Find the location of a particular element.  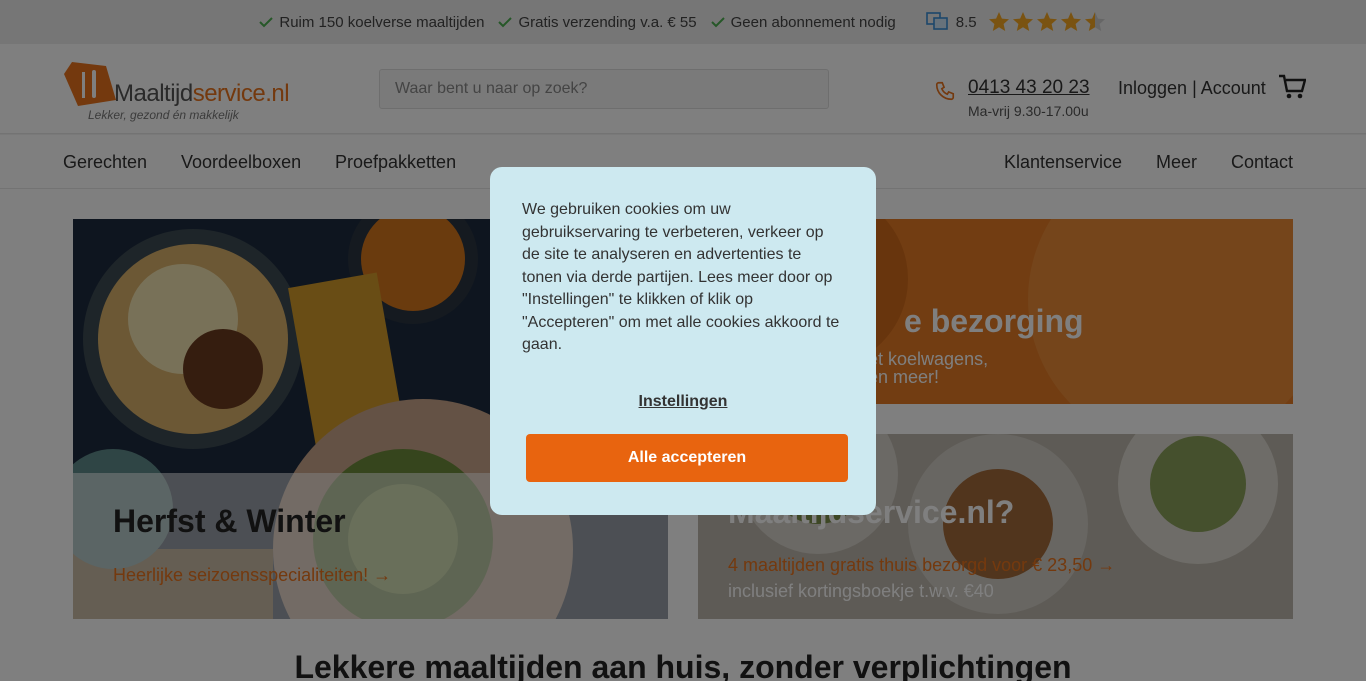

accept-all-button: Alle accepteren is located at coordinates (687, 458).